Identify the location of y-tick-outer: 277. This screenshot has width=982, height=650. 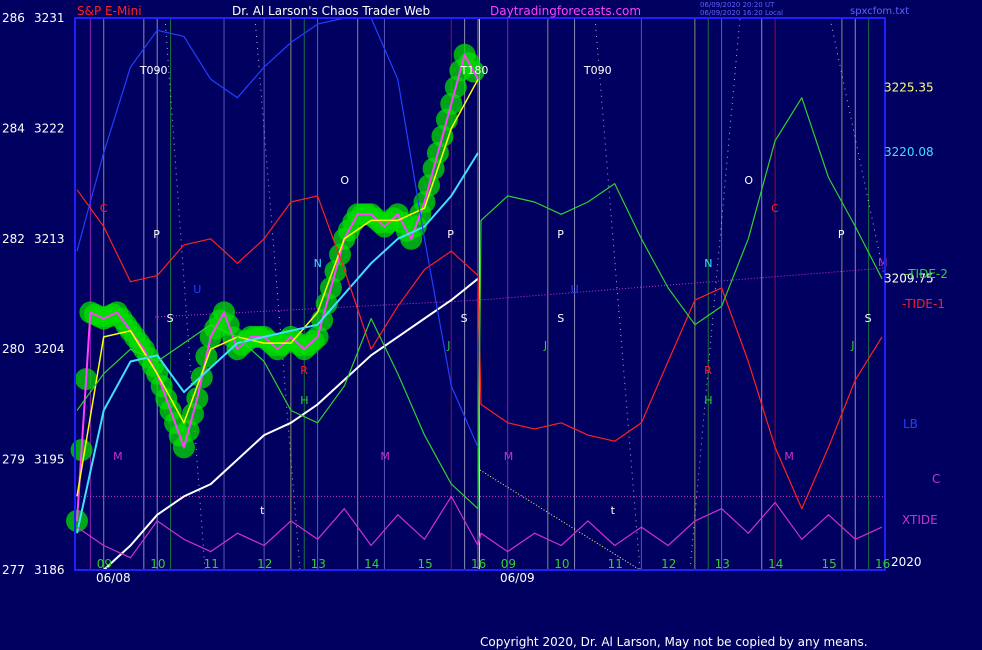
(13, 570).